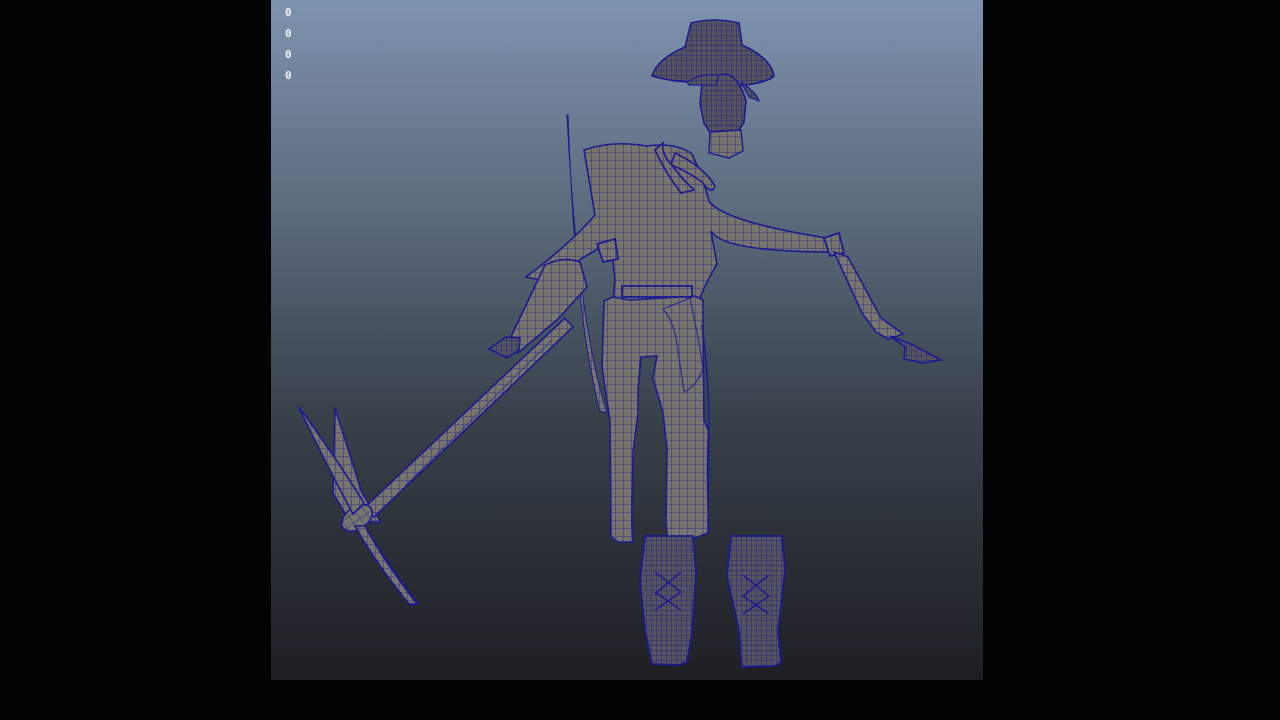  What do you see at coordinates (713, 89) in the screenshot?
I see `head-and-hat-mesh` at bounding box center [713, 89].